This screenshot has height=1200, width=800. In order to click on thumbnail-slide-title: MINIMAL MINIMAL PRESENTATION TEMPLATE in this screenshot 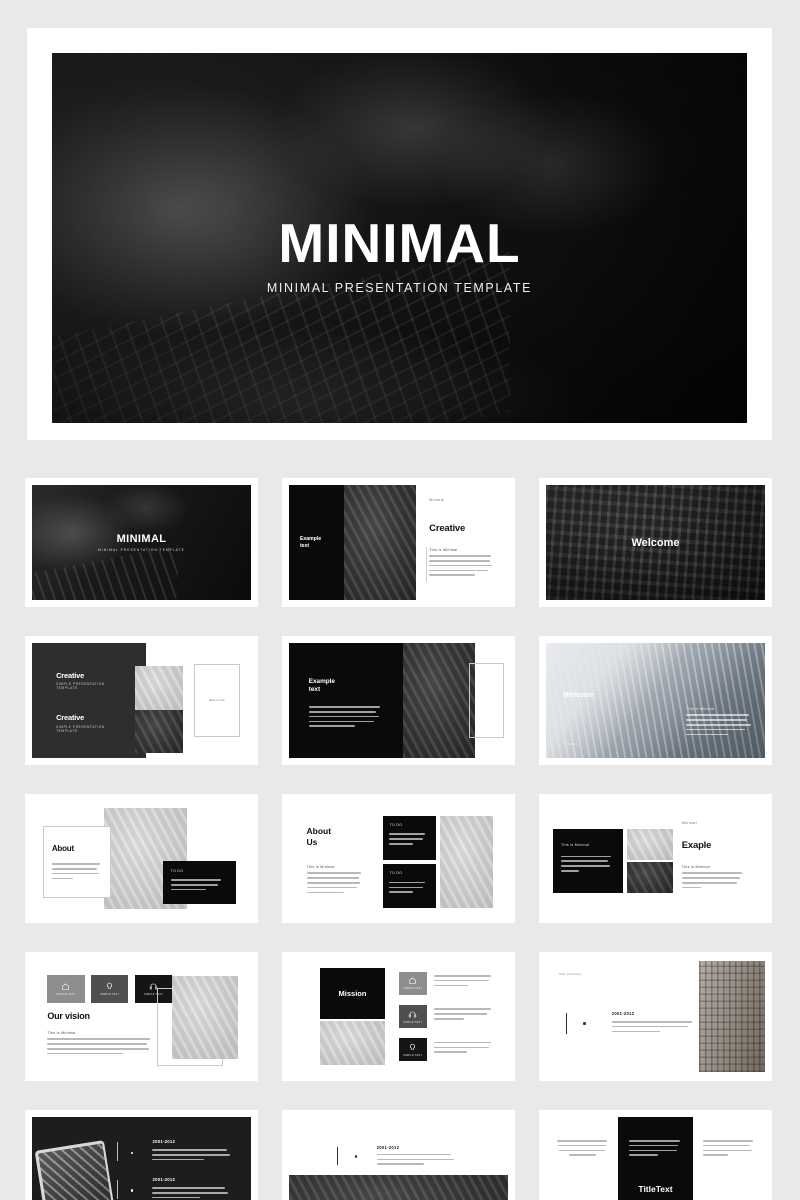, I will do `click(141, 542)`.